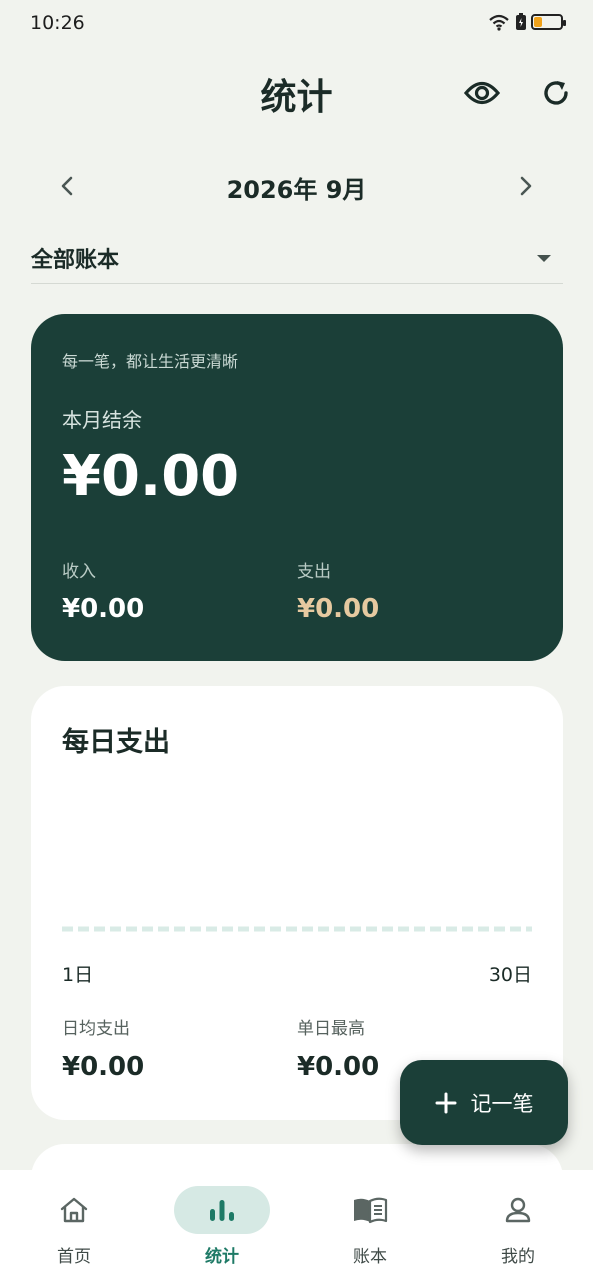  I want to click on month-navigator: 2026年 9月, so click(296, 186).